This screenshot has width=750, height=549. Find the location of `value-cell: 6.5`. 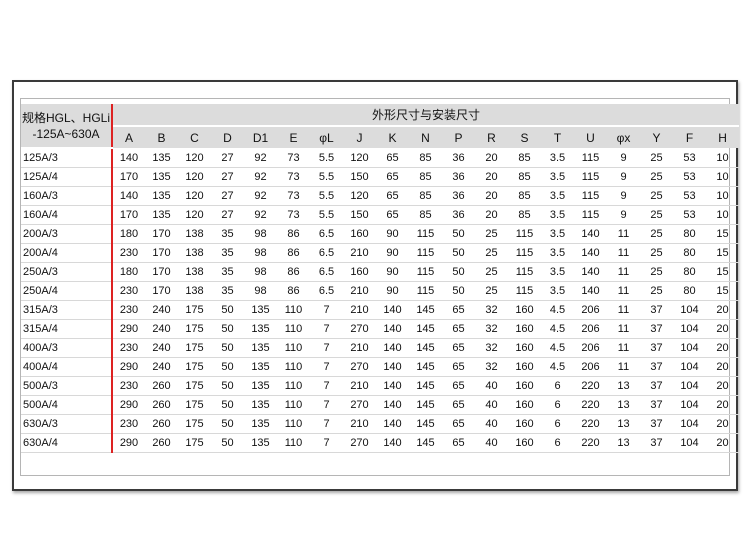

value-cell: 6.5 is located at coordinates (326, 253).